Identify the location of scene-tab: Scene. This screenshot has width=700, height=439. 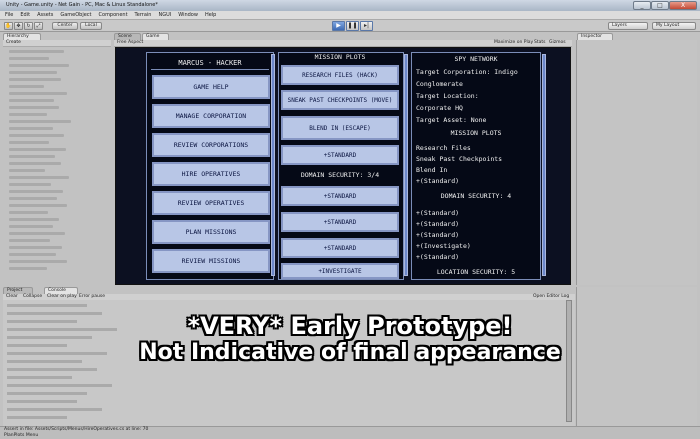
(127, 36).